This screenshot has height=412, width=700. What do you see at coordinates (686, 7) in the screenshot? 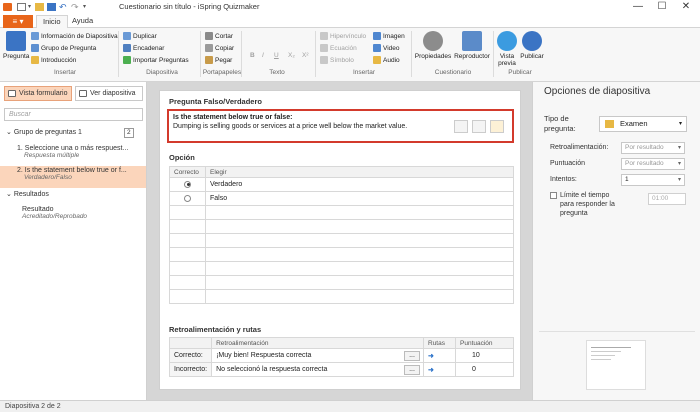
I see `close-button: ✕` at bounding box center [686, 7].